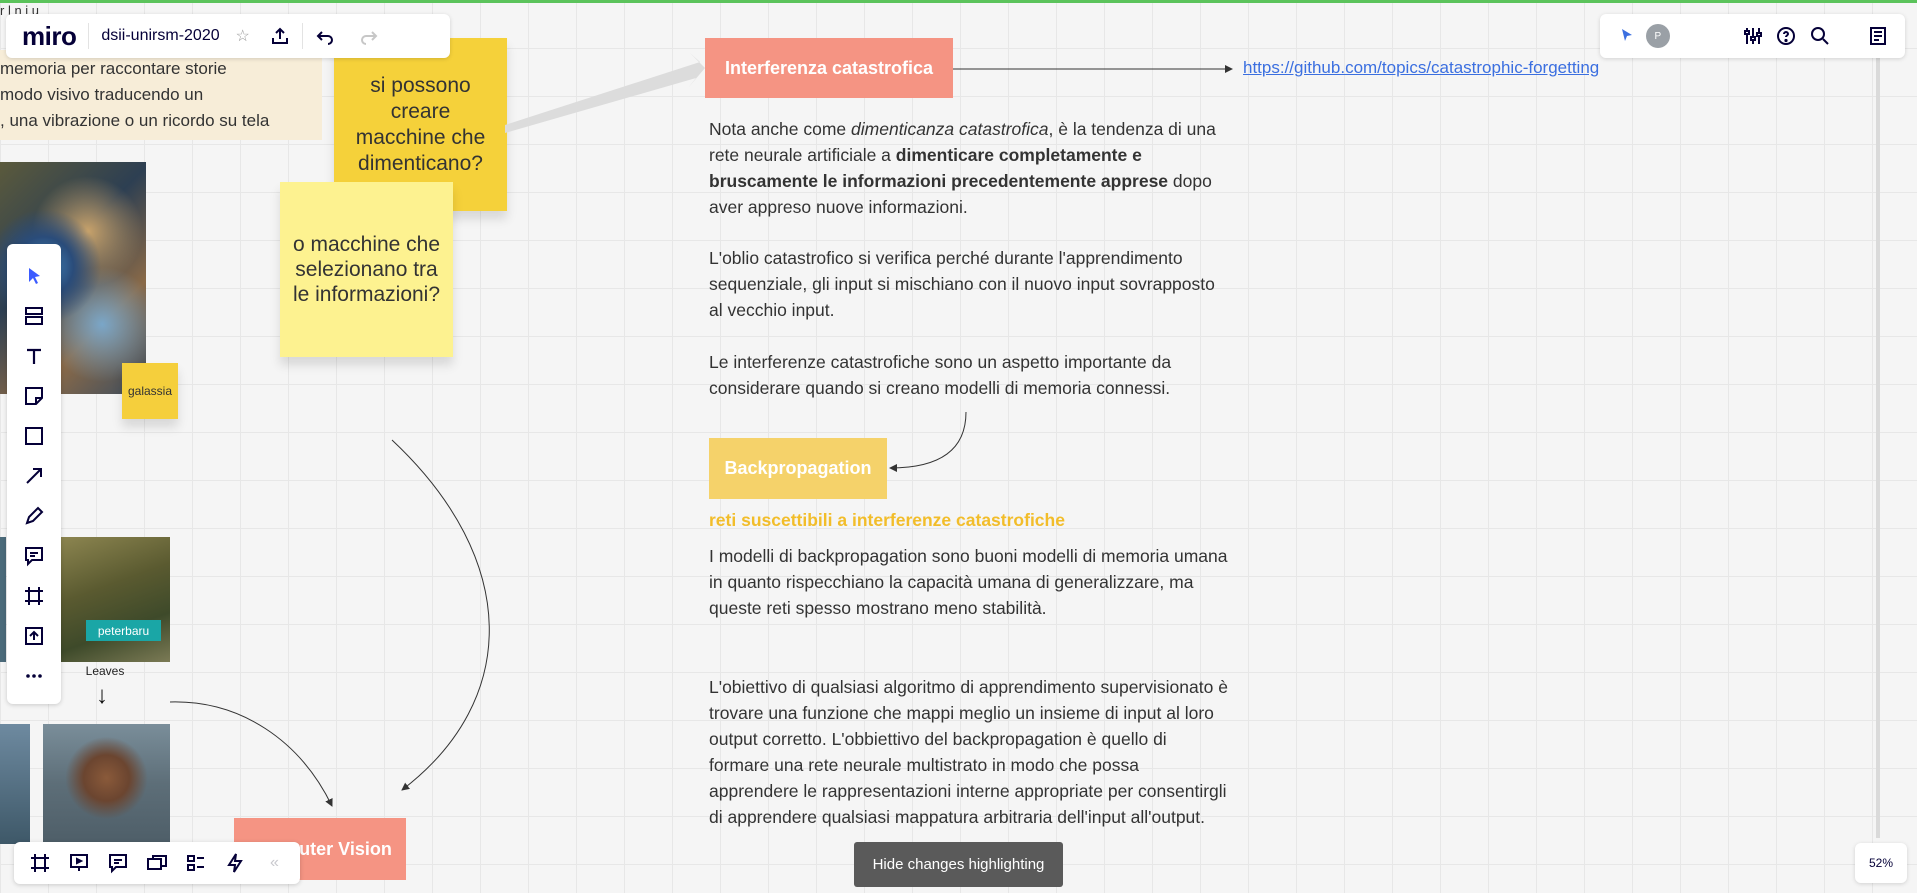  What do you see at coordinates (34, 556) in the screenshot?
I see `comment-icon` at bounding box center [34, 556].